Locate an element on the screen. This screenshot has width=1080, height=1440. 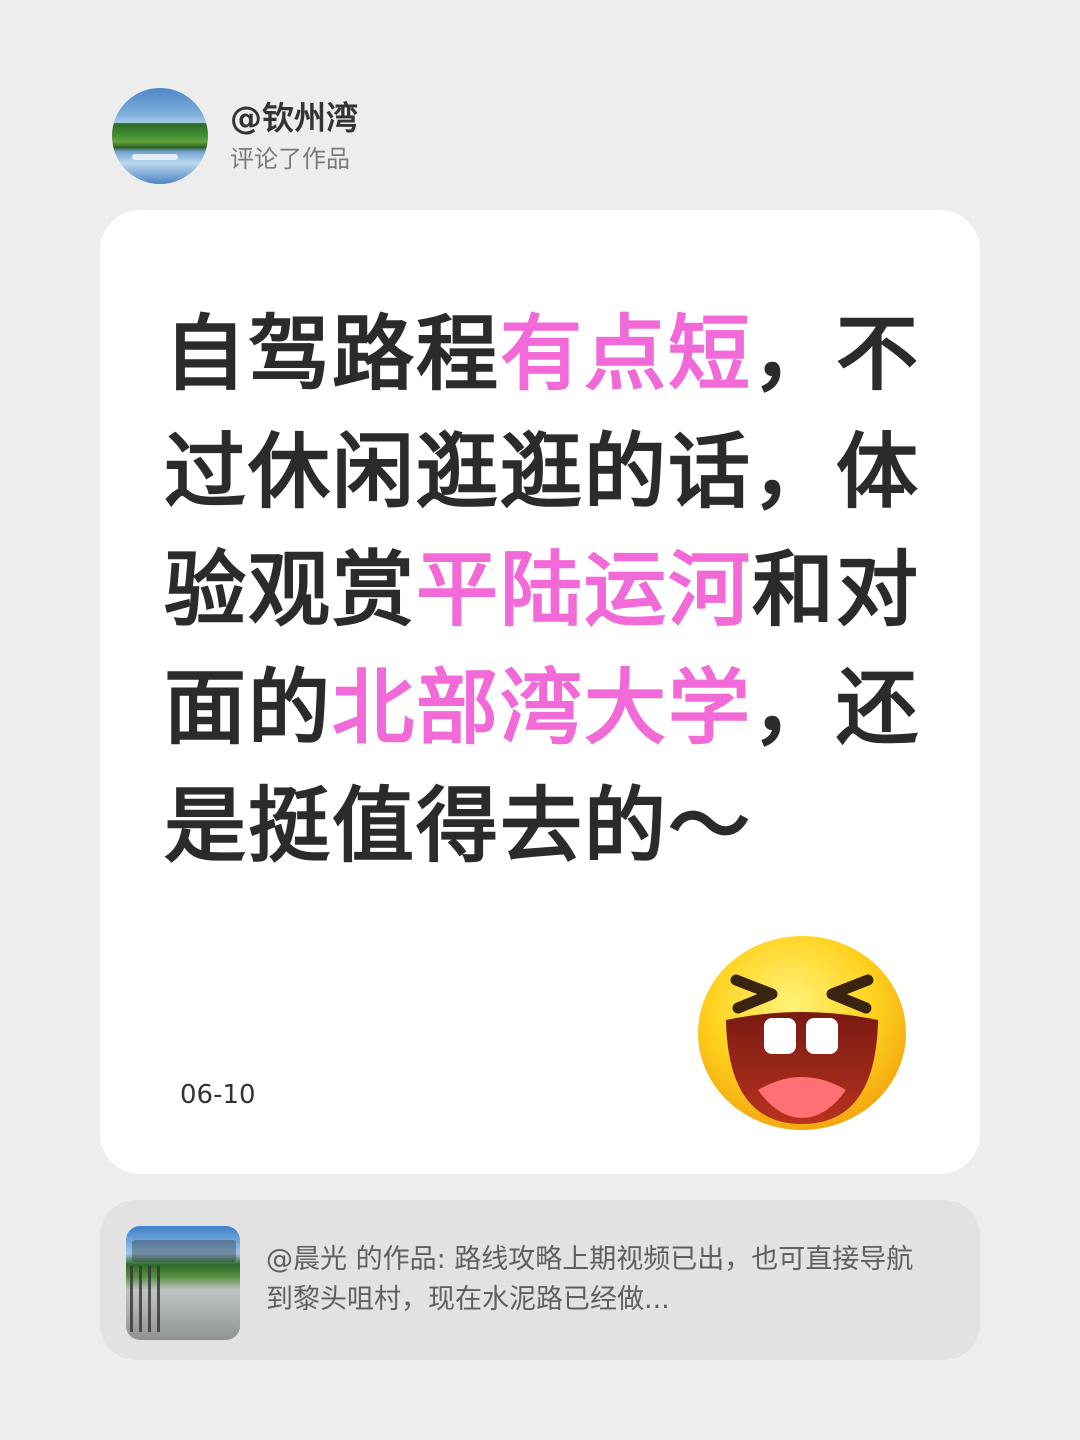
comment-highlight: 有点短 is located at coordinates (626, 354).